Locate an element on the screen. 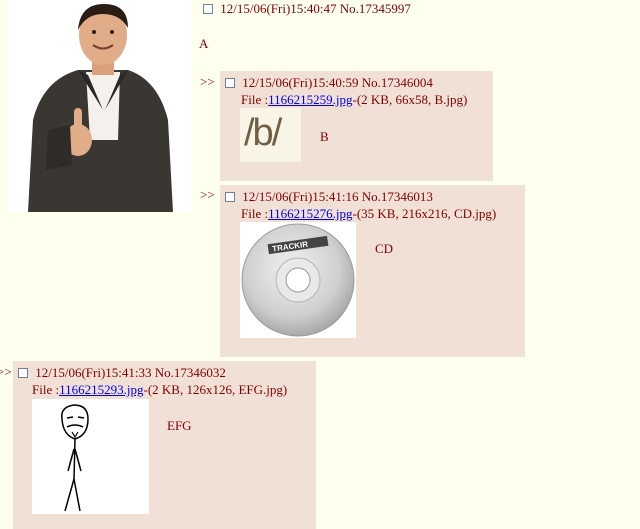 Image resolution: width=640 pixels, height=529 pixels. reply-number: No.17346032 is located at coordinates (190, 372).